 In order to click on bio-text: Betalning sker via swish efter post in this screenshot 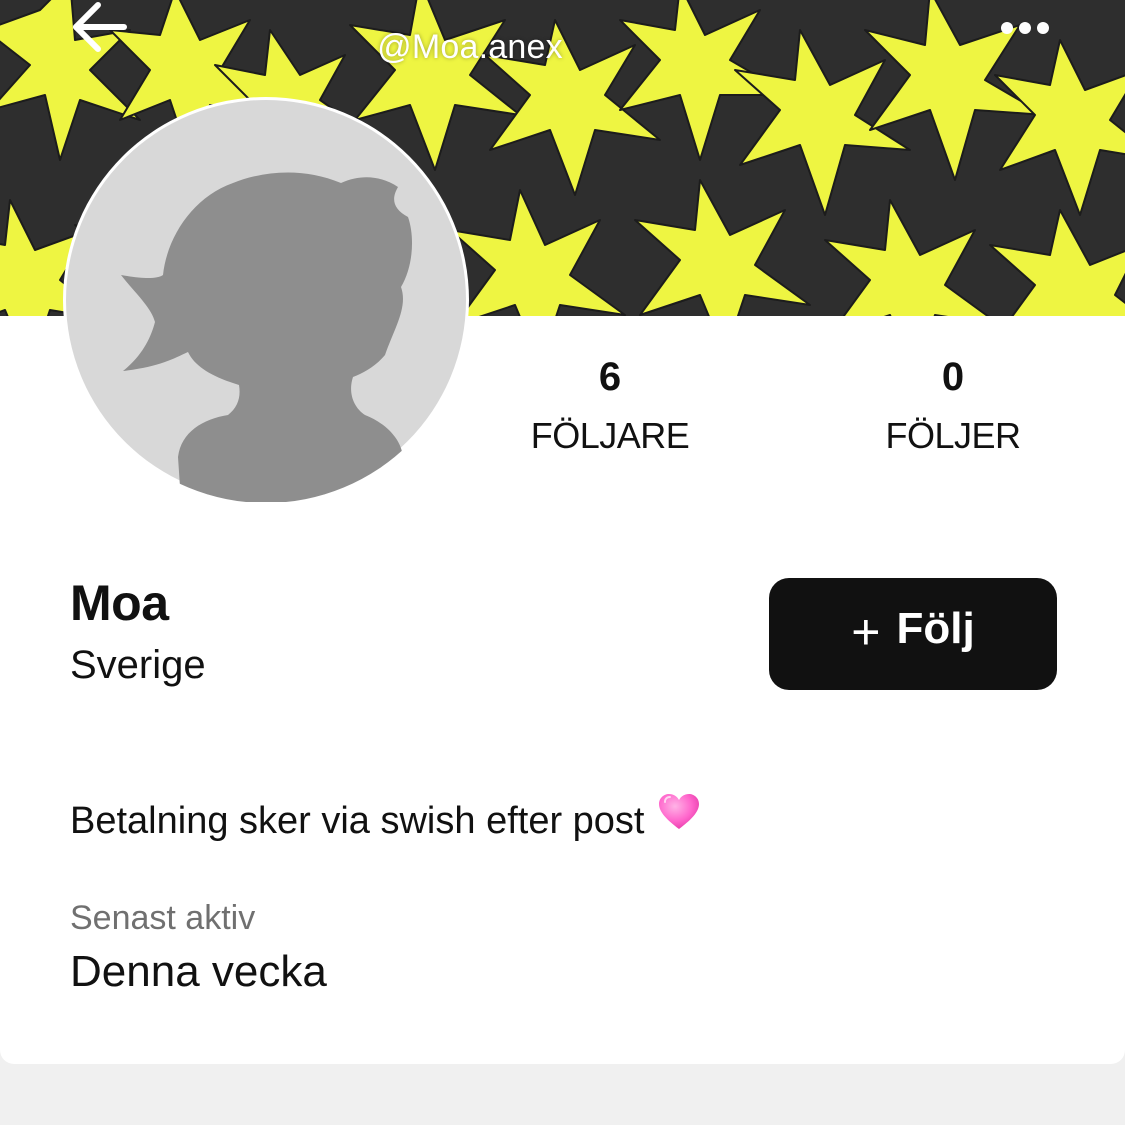, I will do `click(357, 821)`.